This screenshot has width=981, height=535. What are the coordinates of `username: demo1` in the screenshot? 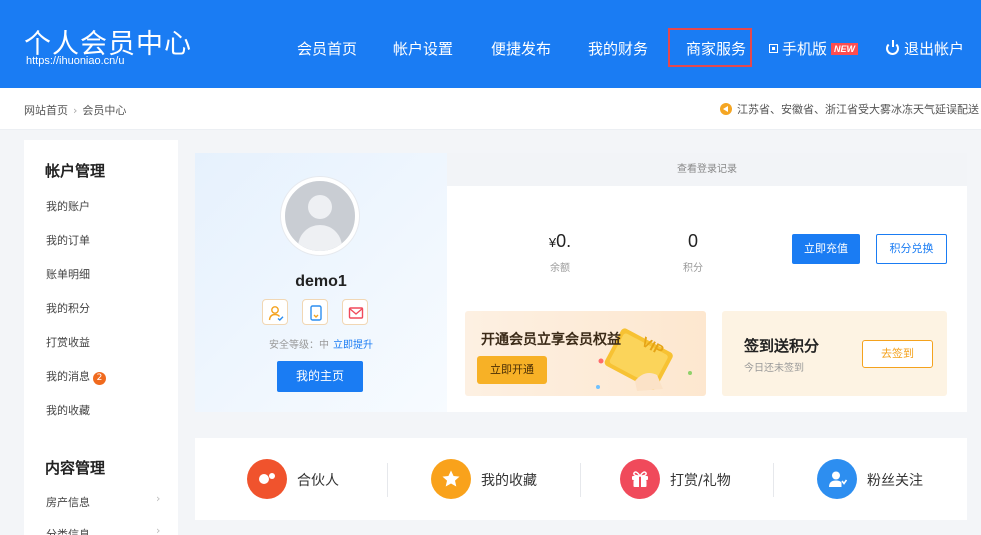 It's located at (321, 281).